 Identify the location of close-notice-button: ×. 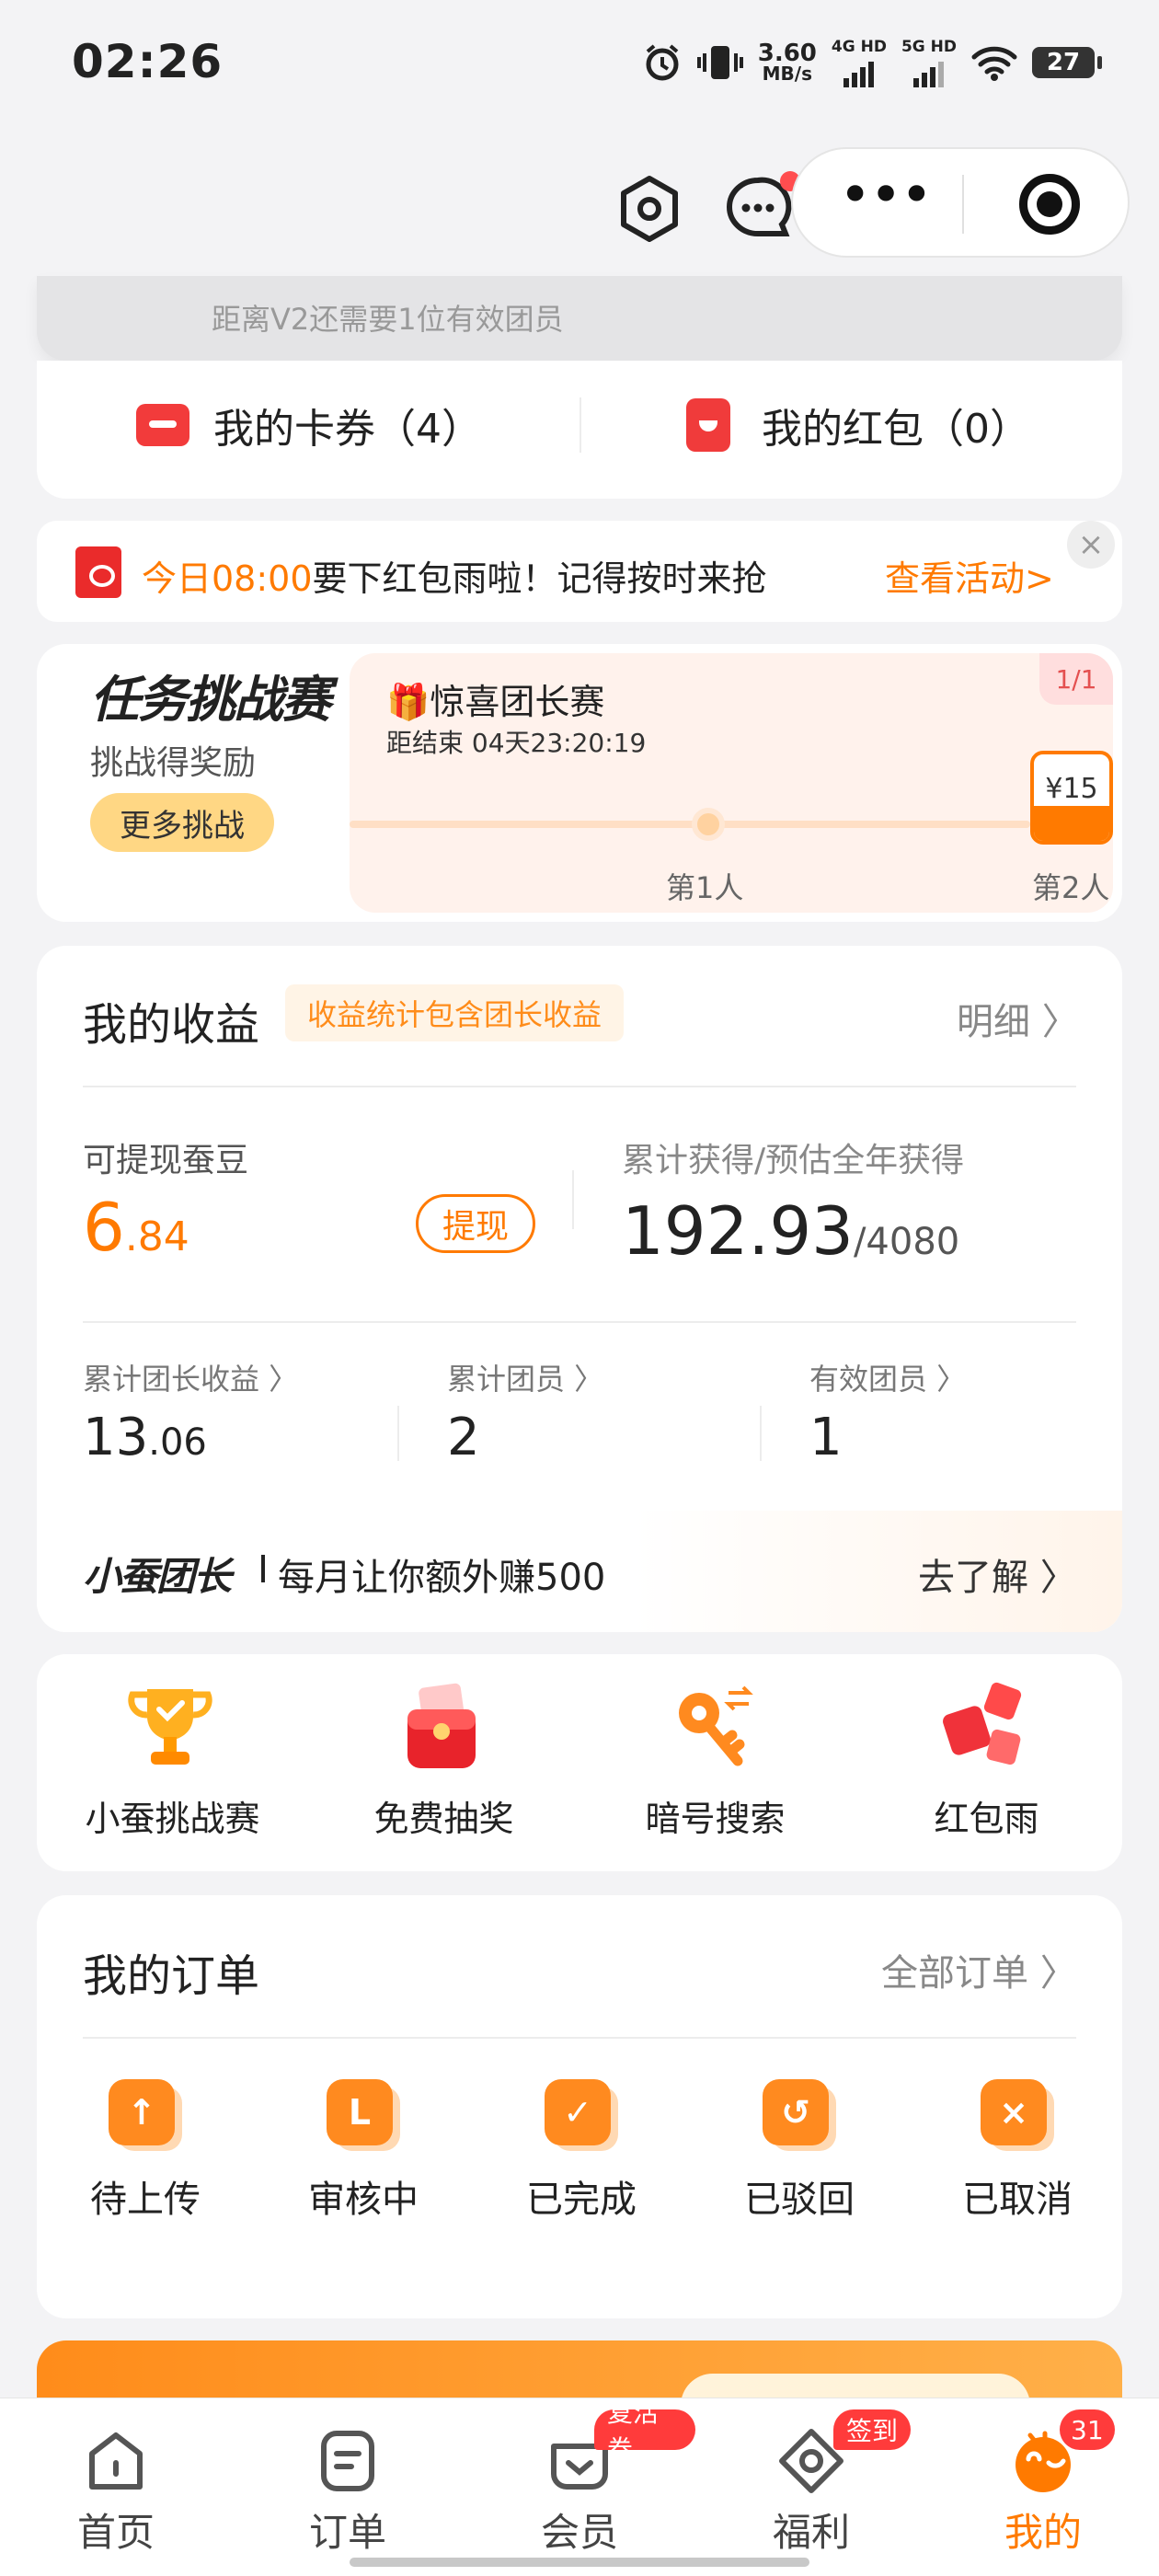
(1091, 545).